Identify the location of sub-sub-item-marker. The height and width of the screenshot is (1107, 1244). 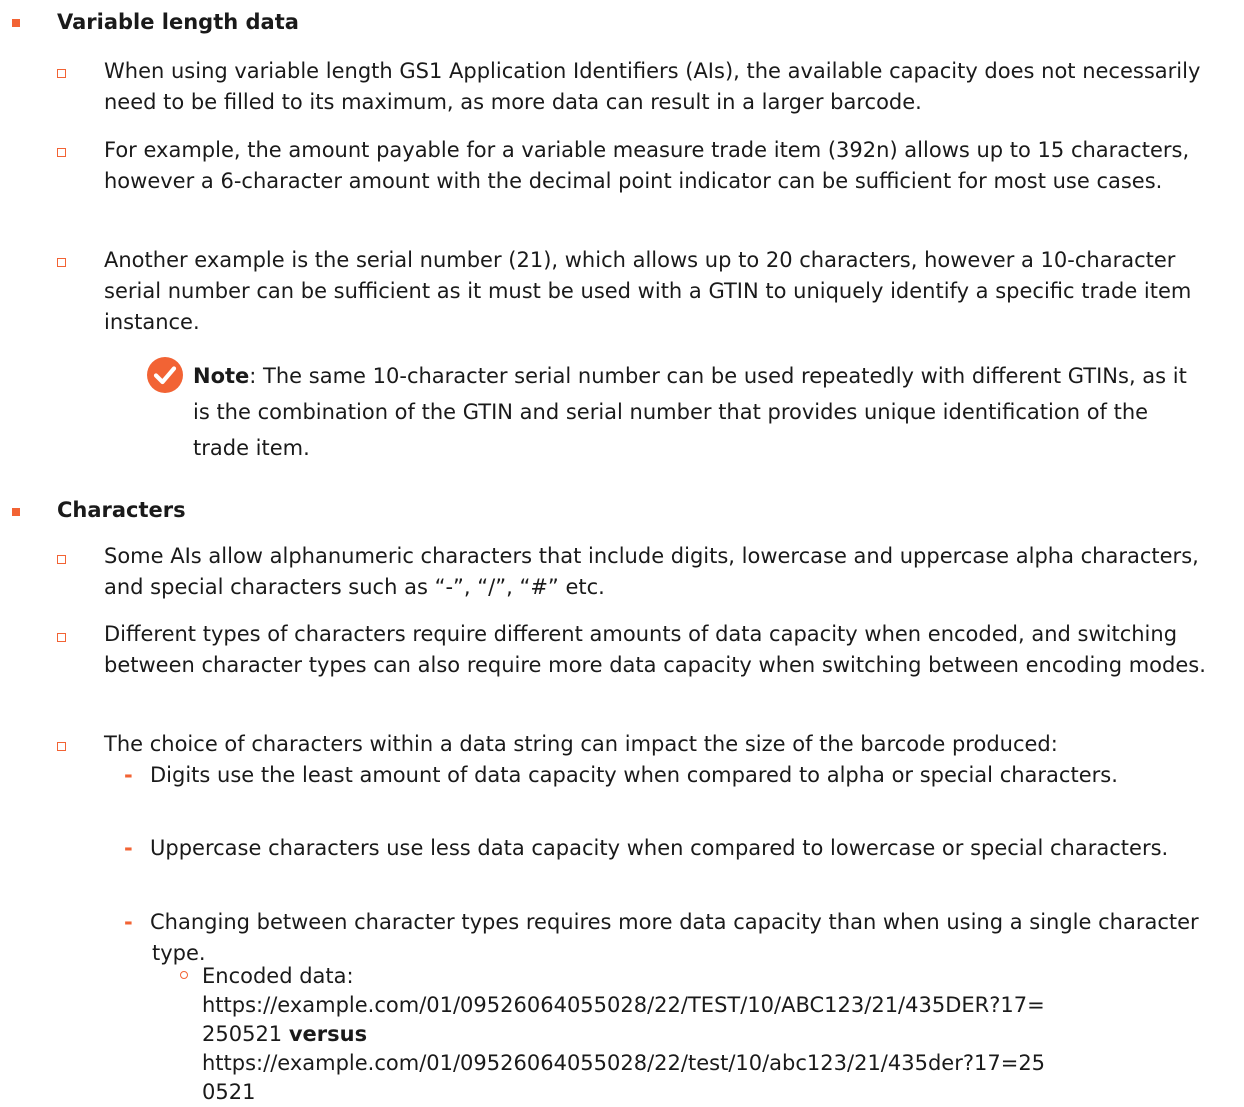
(184, 975).